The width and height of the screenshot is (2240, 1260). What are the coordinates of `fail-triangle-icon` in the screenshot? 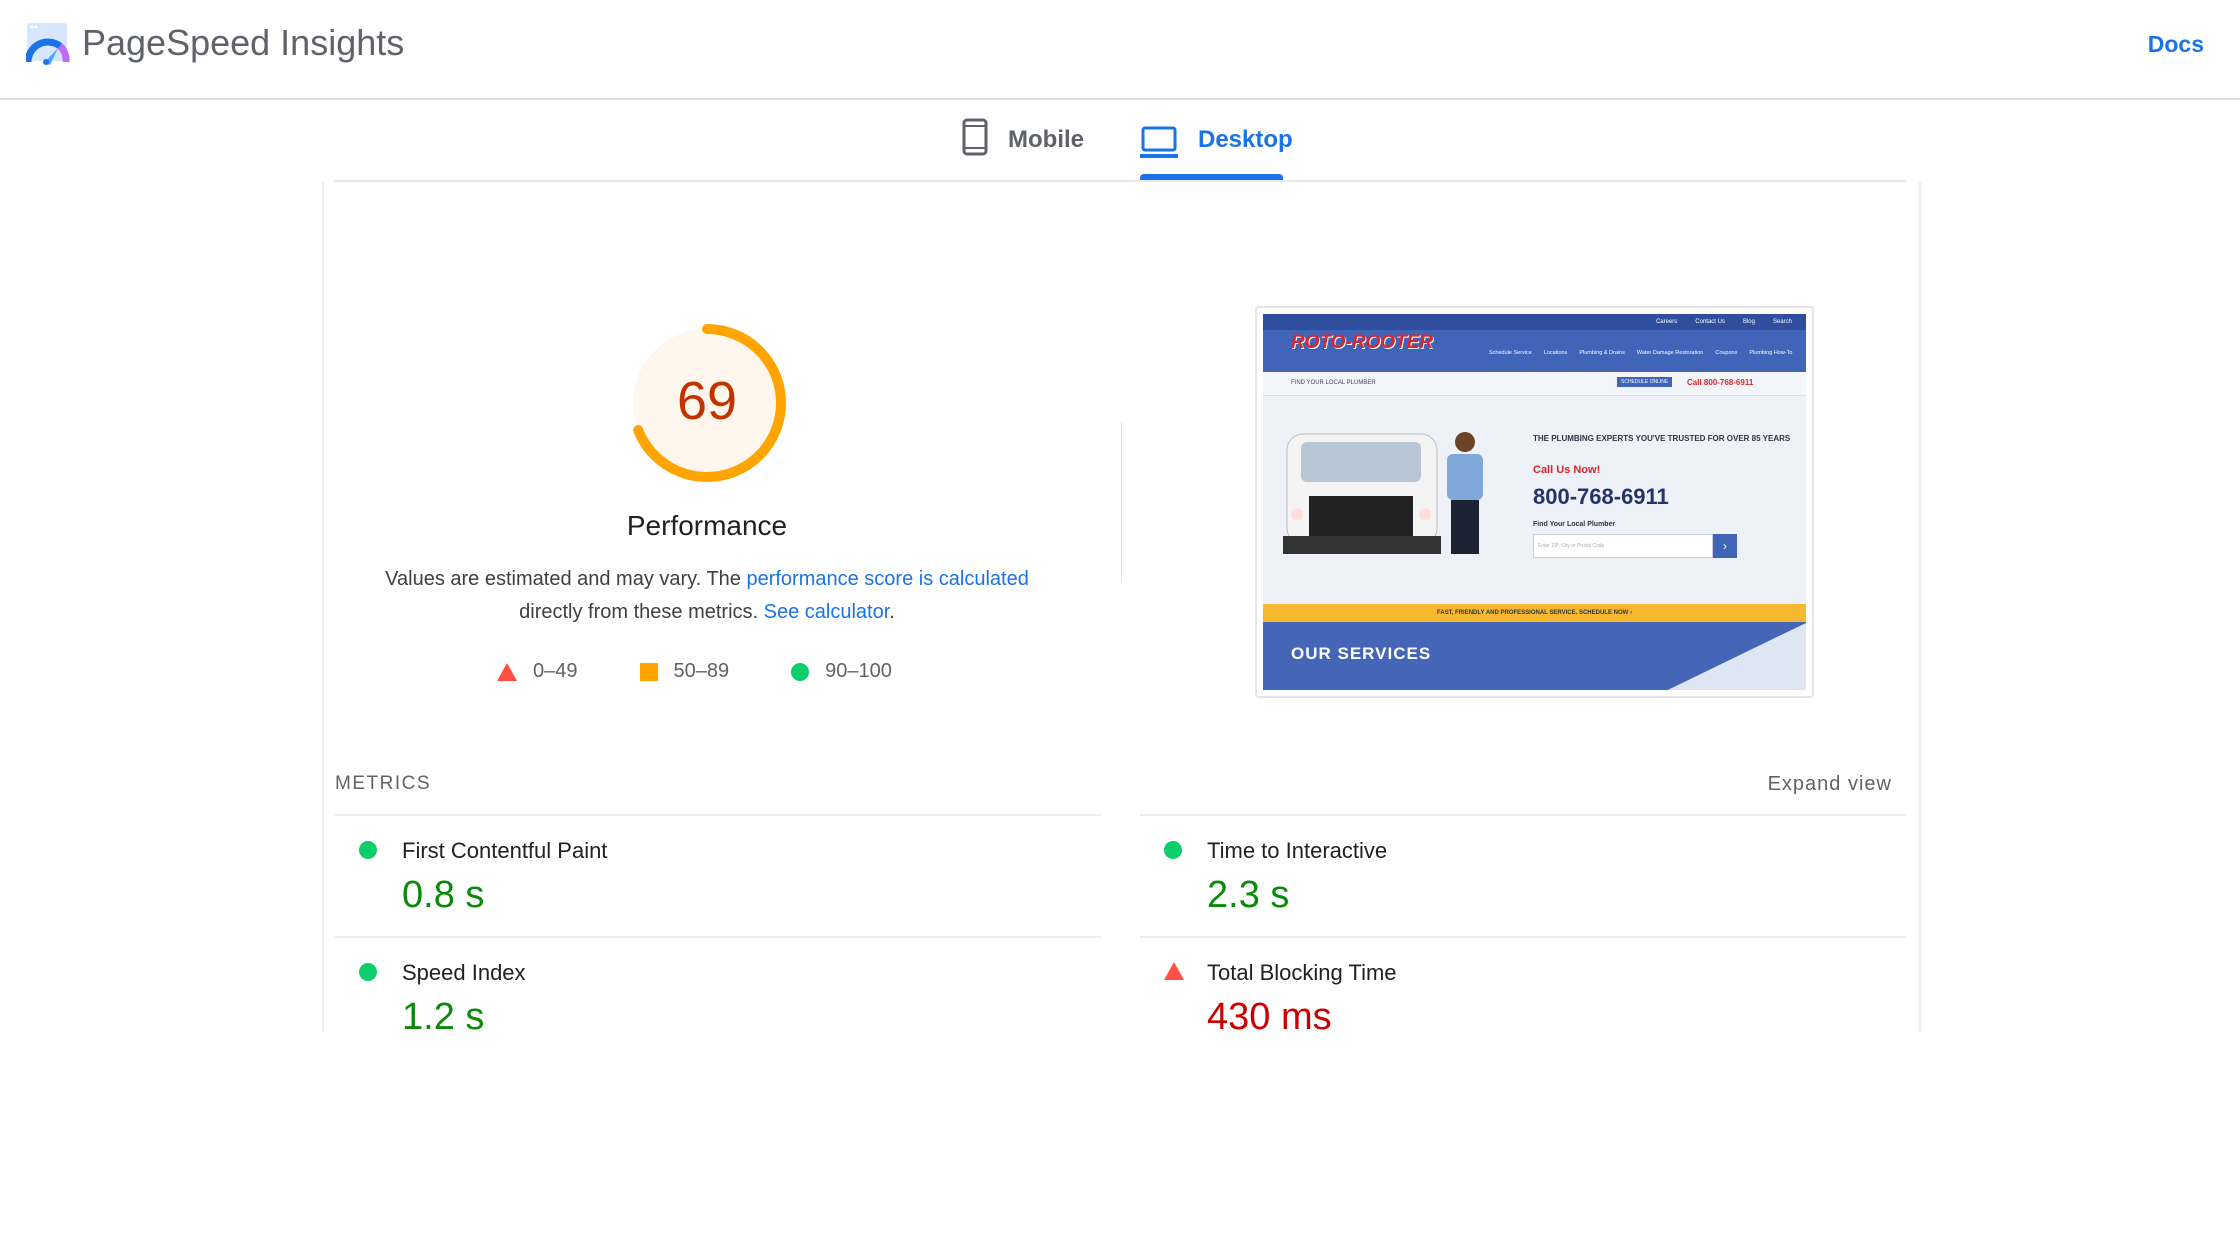 It's located at (1174, 971).